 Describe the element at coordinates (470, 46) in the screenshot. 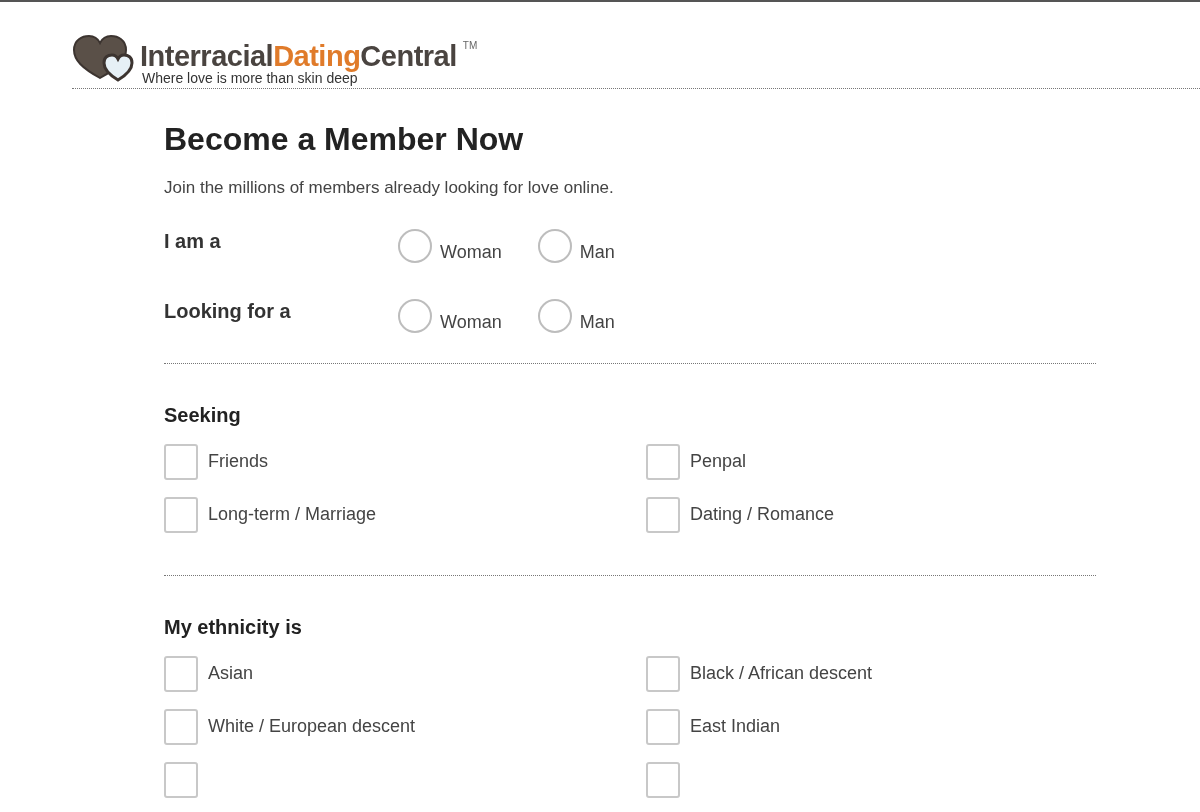

I see `trademark: TM` at that location.